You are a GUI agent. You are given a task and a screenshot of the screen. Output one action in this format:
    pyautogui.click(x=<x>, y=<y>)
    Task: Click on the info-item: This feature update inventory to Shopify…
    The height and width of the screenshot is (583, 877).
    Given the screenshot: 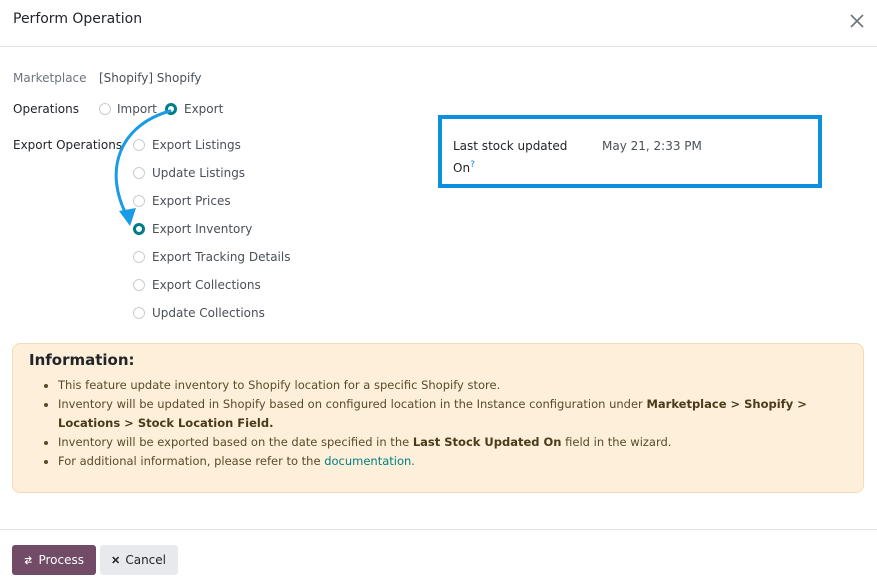 What is the action you would take?
    pyautogui.click(x=457, y=385)
    